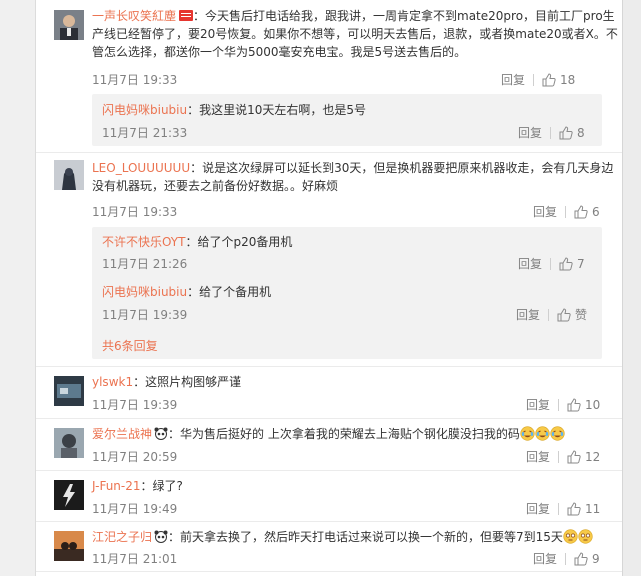  Describe the element at coordinates (596, 211) in the screenshot. I see `like-count: 6` at that location.